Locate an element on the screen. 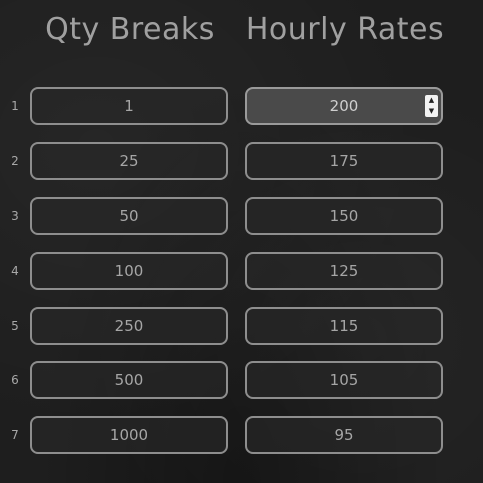  row-number: 7 is located at coordinates (15, 435).